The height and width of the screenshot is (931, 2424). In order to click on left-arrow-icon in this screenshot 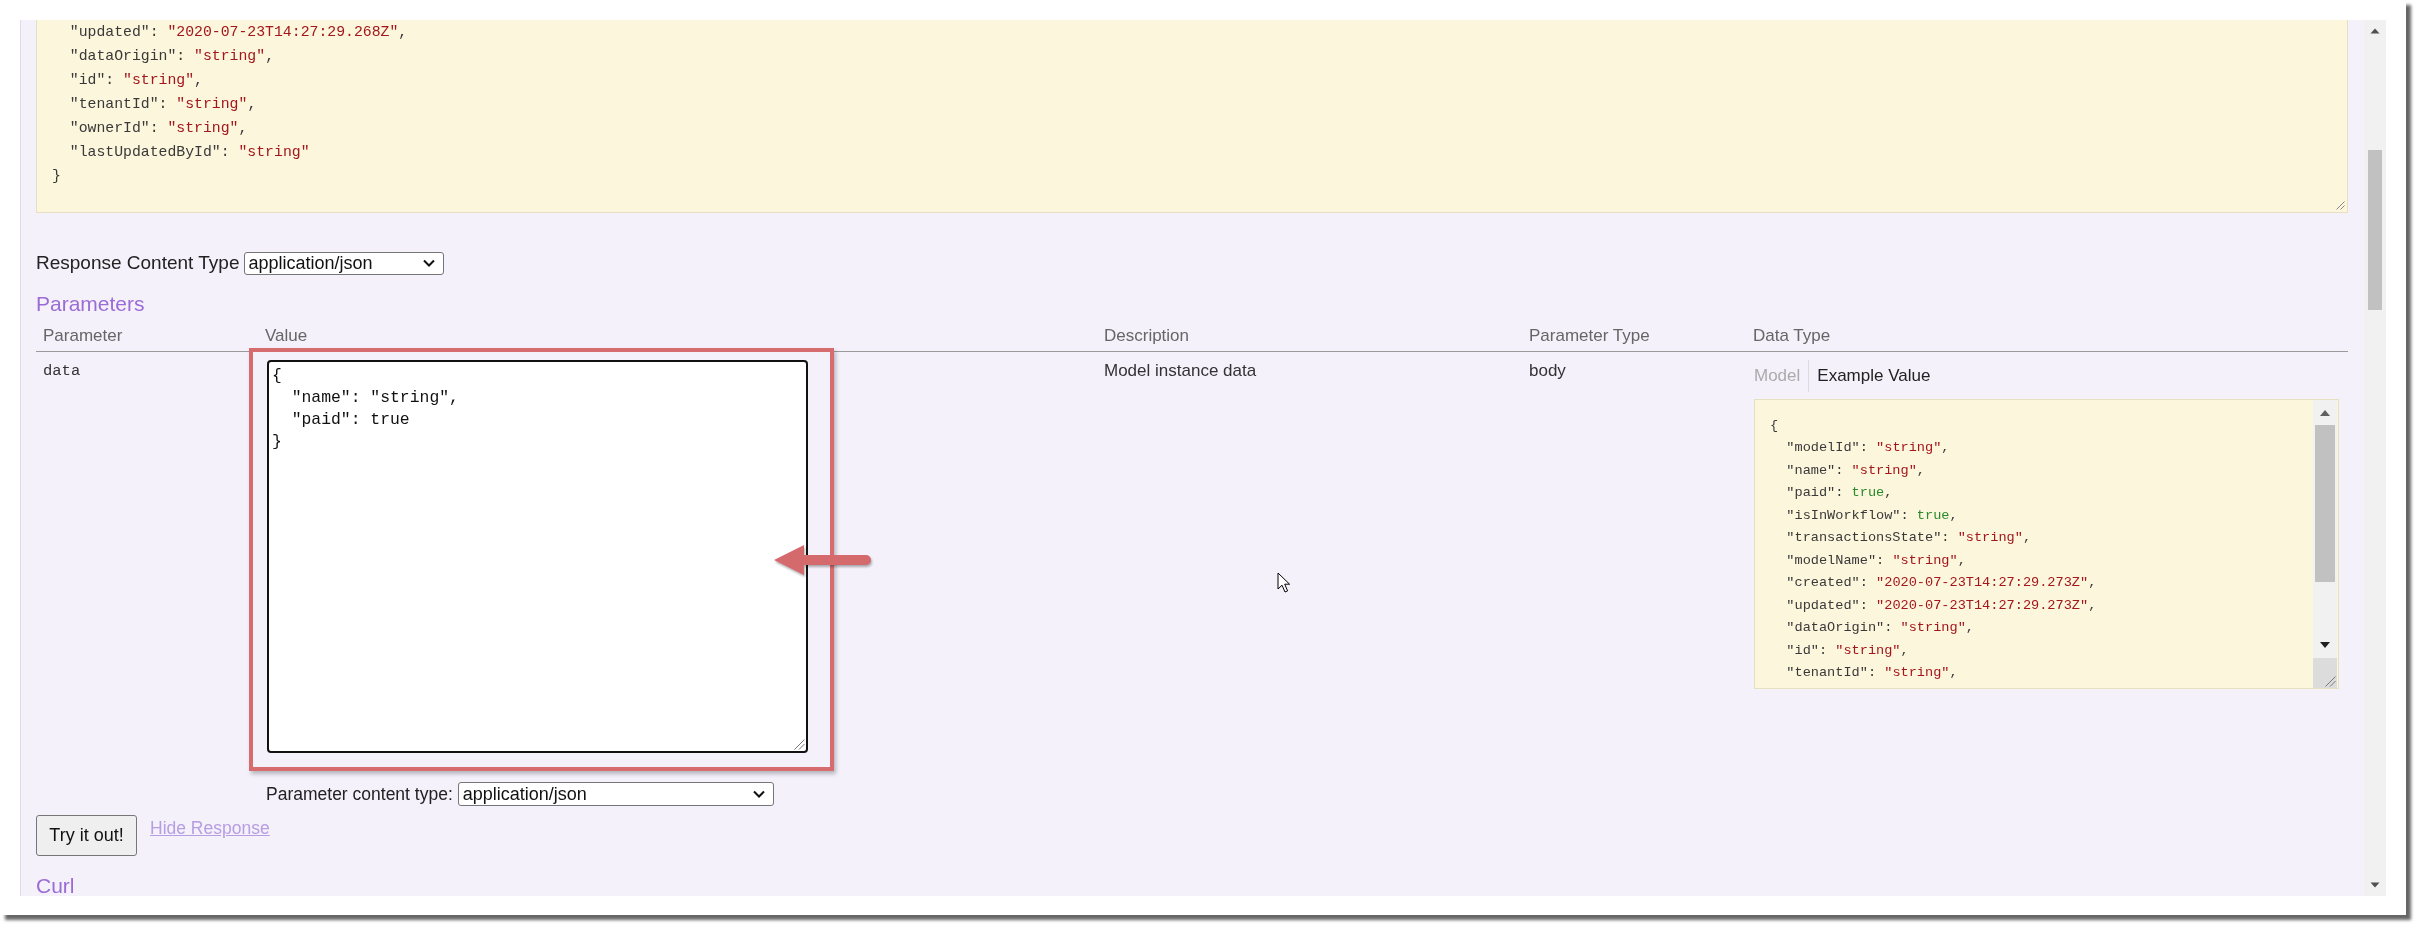, I will do `click(823, 560)`.